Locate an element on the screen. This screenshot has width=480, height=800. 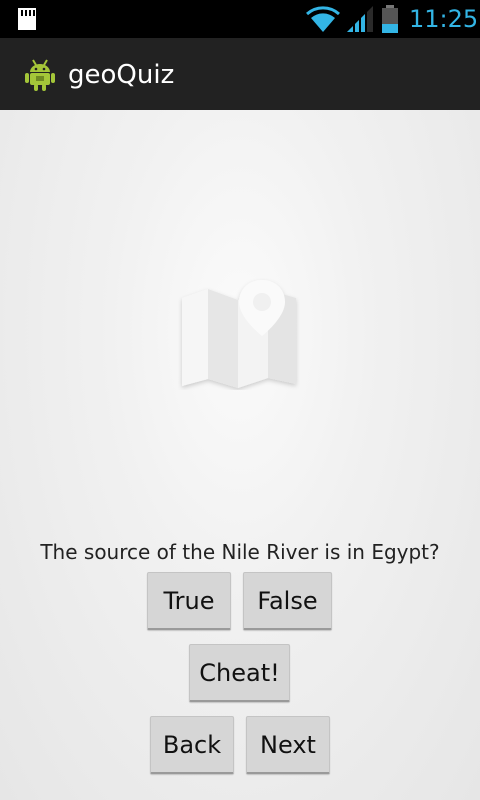
false-button: False is located at coordinates (287, 601).